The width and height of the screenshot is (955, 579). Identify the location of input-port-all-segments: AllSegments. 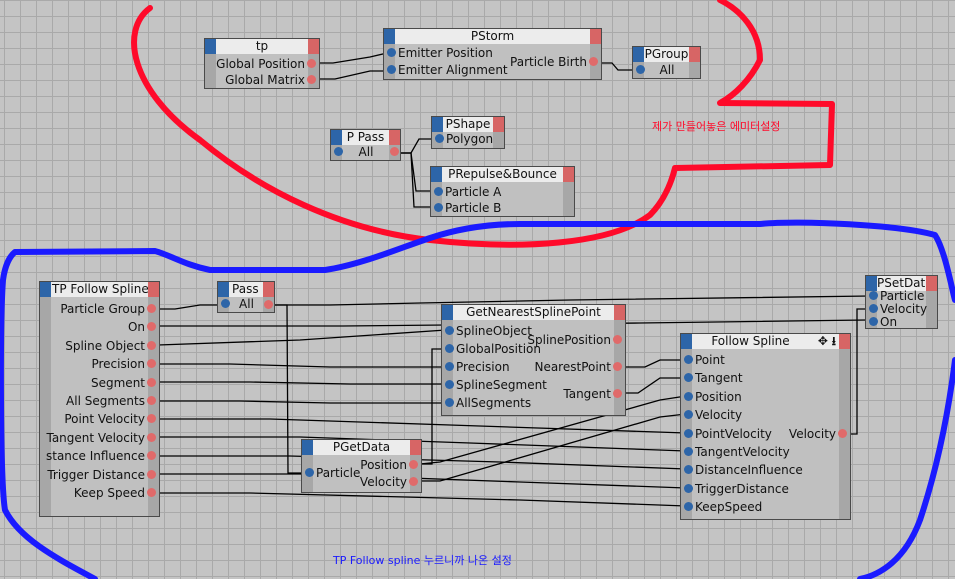
(487, 403).